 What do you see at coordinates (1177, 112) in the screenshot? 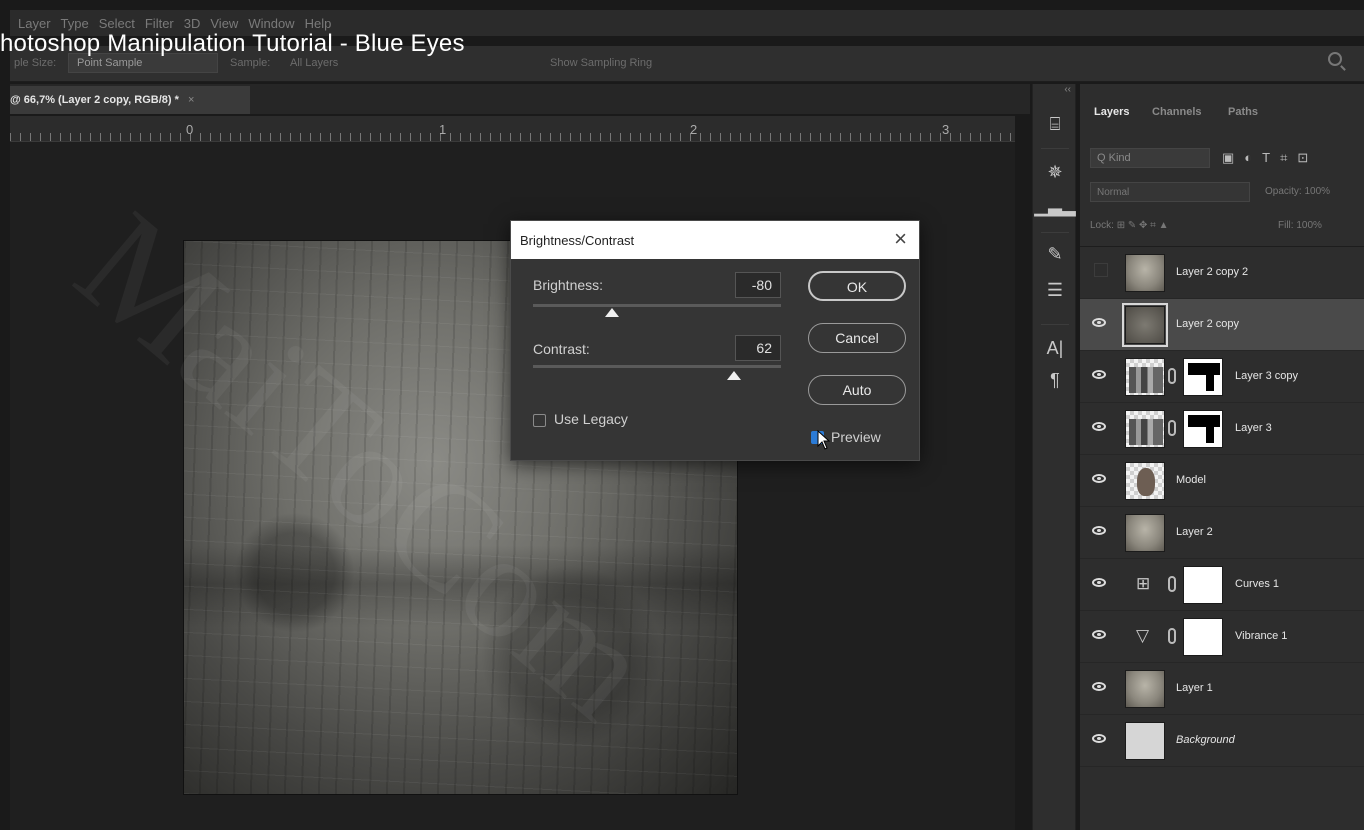
I see `tab-channels: Channels` at bounding box center [1177, 112].